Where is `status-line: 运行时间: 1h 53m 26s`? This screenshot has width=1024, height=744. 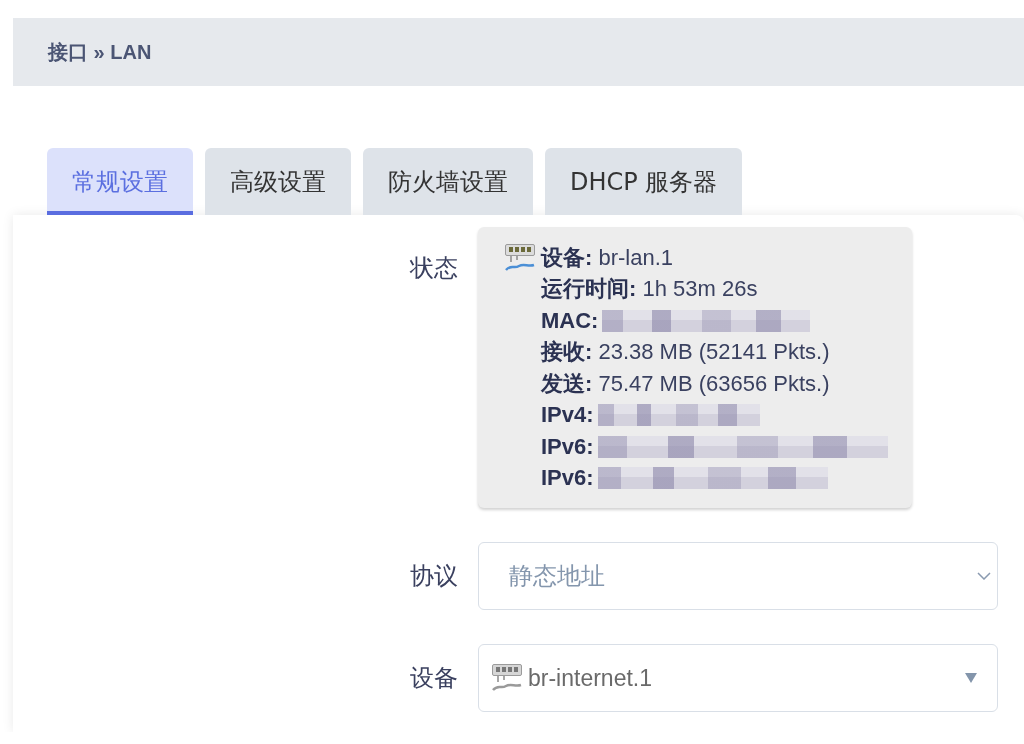 status-line: 运行时间: 1h 53m 26s is located at coordinates (649, 289).